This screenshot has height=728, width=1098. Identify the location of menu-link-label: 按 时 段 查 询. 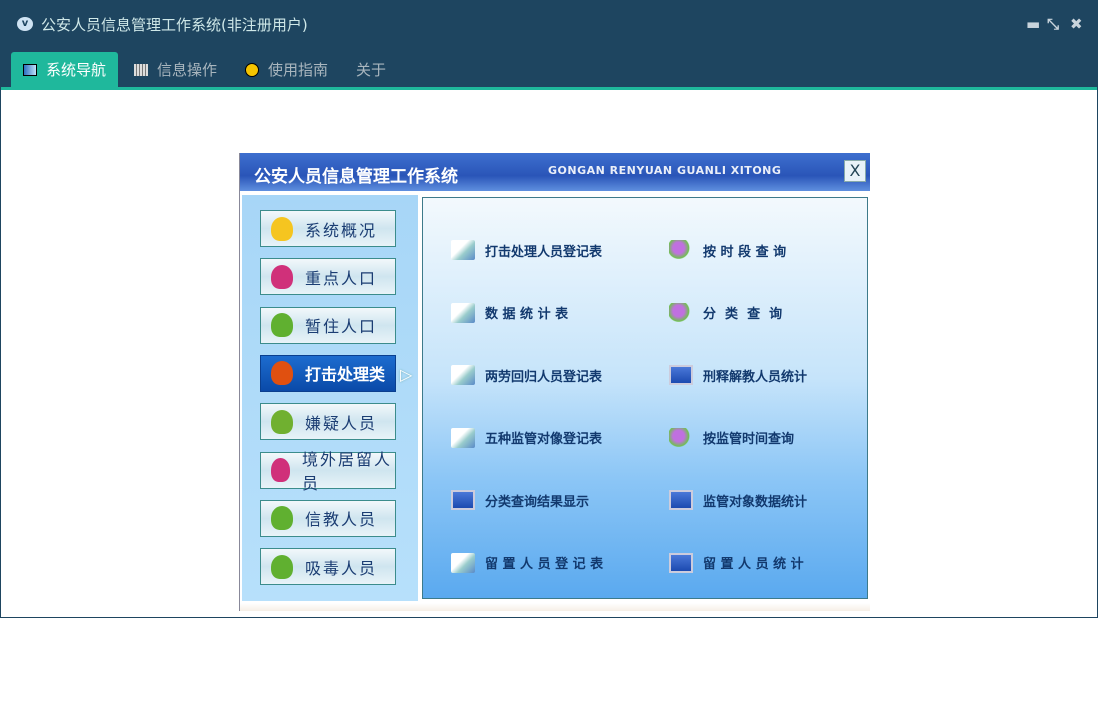
(745, 252).